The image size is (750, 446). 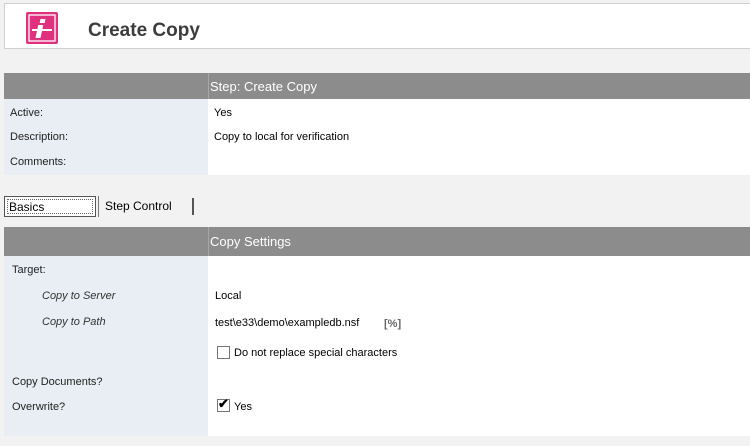 I want to click on tab-basics: Basics, so click(x=50, y=206).